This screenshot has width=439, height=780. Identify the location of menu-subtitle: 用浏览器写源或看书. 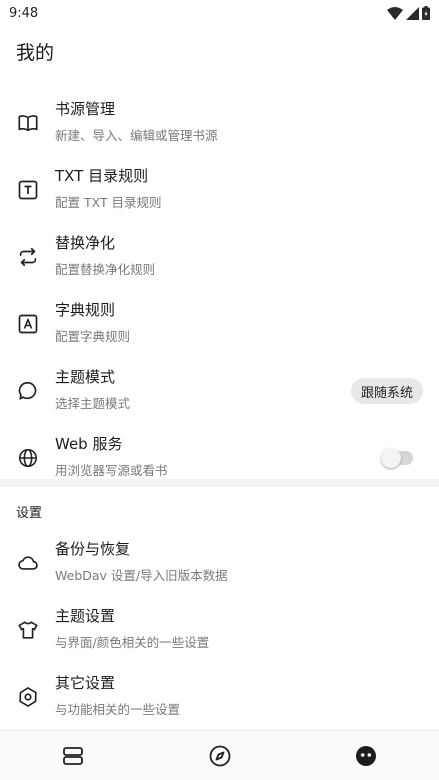
(111, 470).